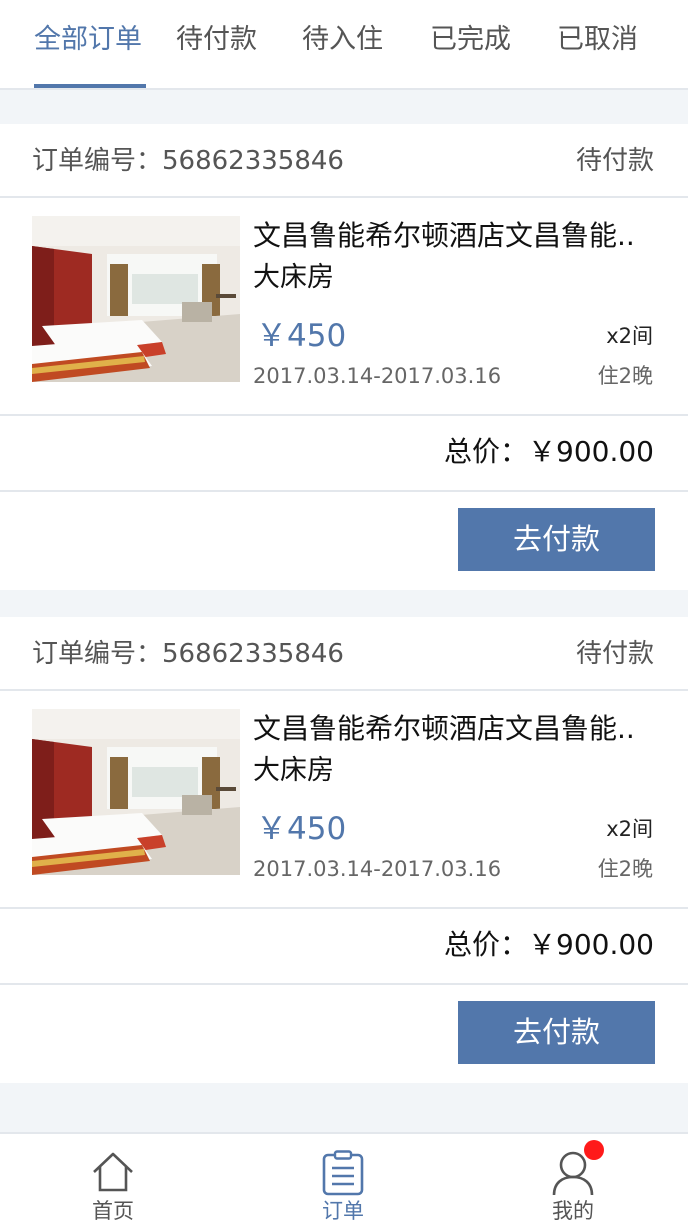 The width and height of the screenshot is (688, 1226). I want to click on nav-orders: 订单, so click(343, 1180).